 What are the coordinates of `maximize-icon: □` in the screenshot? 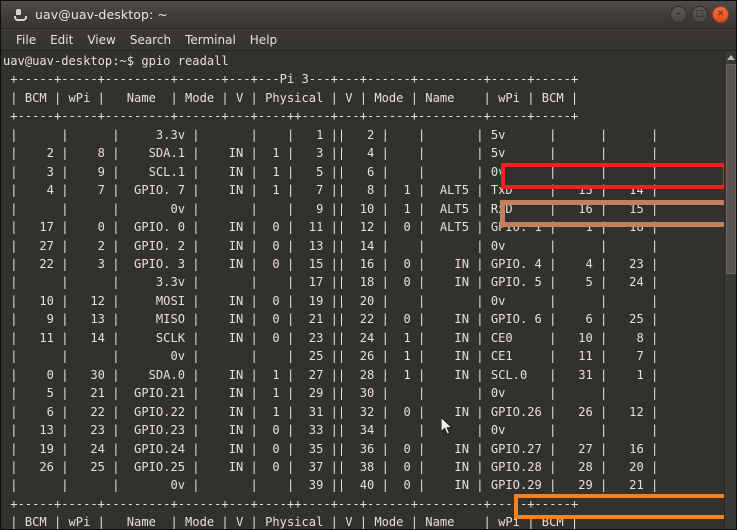 It's located at (699, 14).